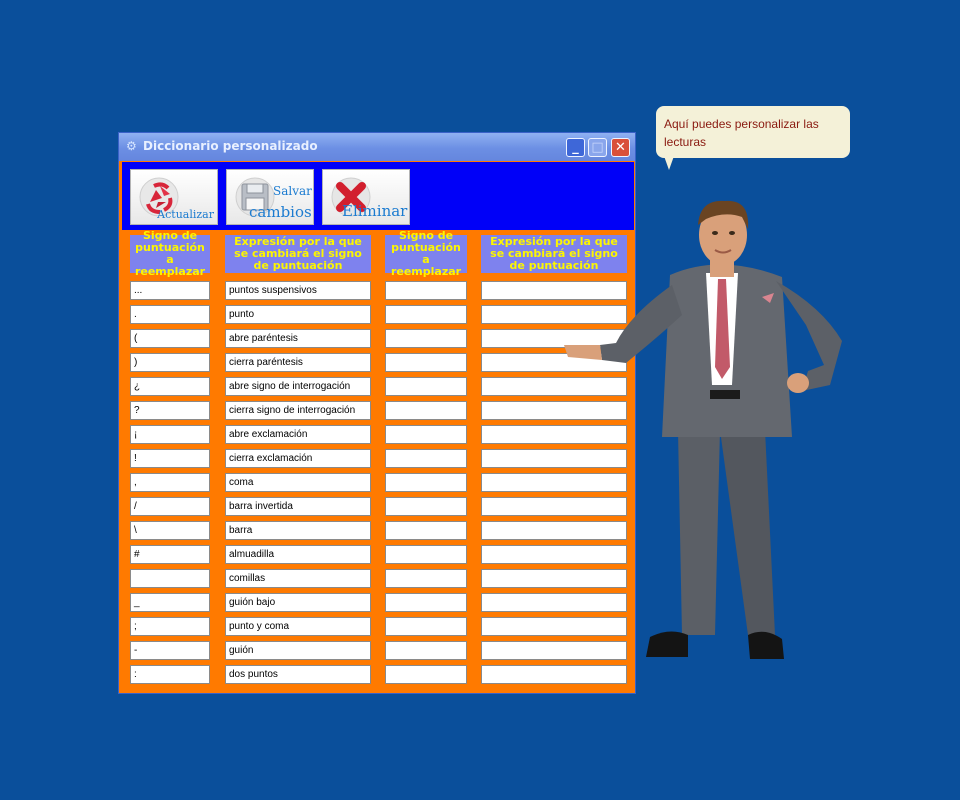 The height and width of the screenshot is (800, 960). What do you see at coordinates (375, 211) in the screenshot?
I see `delete-button-label: Eliminar` at bounding box center [375, 211].